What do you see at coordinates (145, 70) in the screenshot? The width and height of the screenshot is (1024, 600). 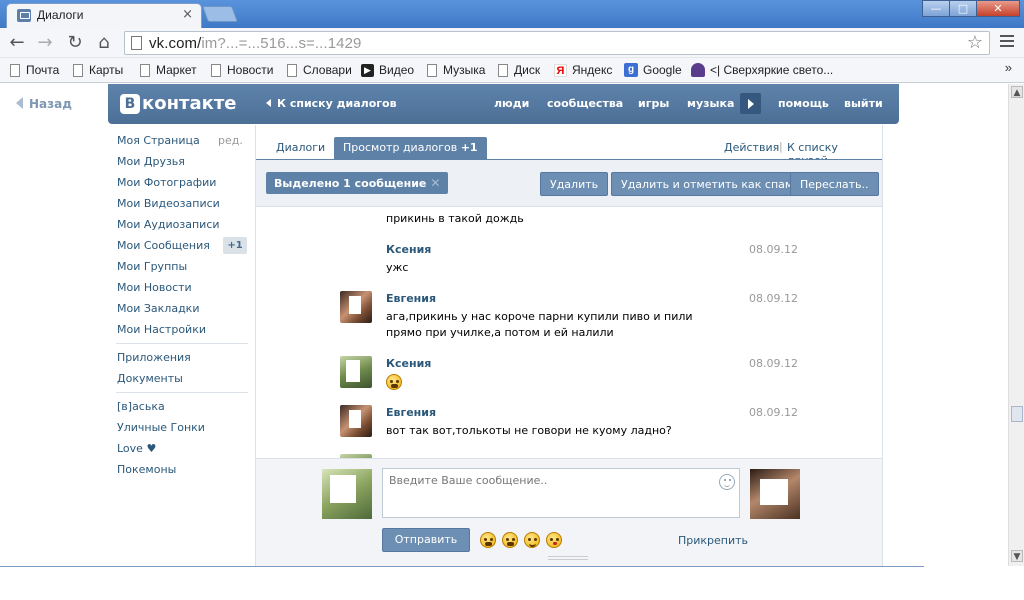 I see `page-icon` at bounding box center [145, 70].